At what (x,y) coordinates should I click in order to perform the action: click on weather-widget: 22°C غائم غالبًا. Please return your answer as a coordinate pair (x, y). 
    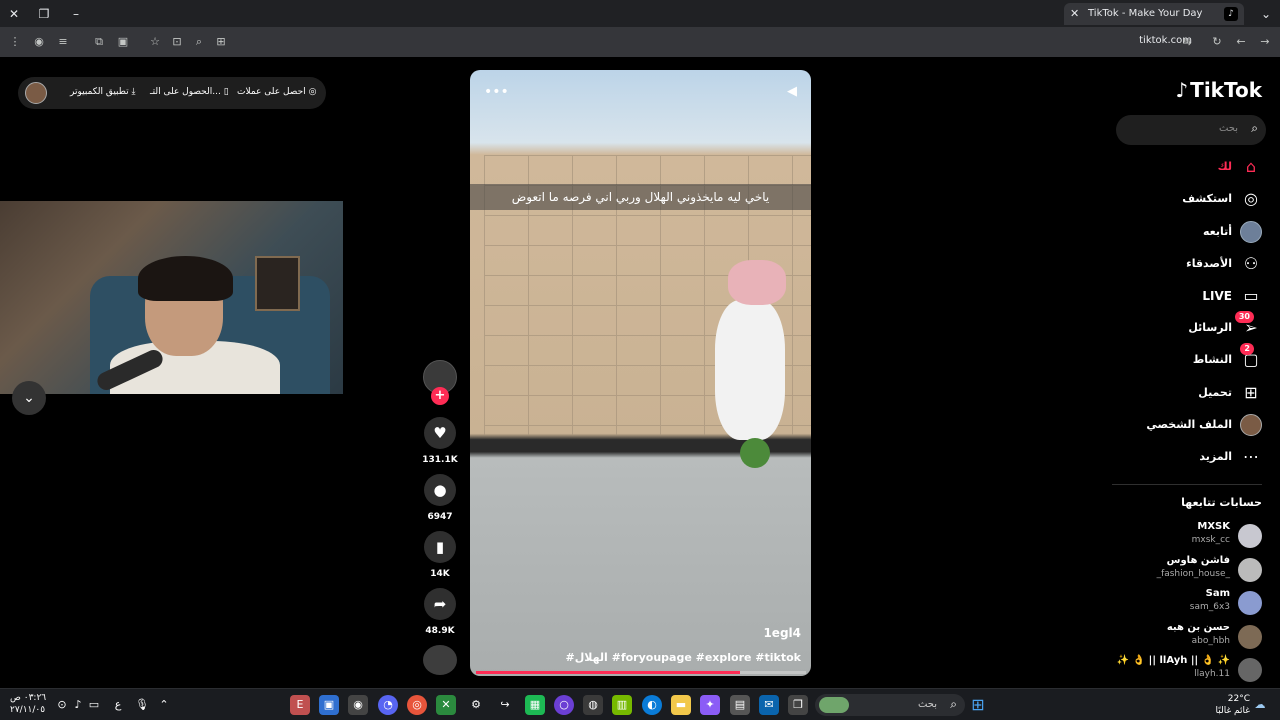
    Looking at the image, I should click on (1233, 705).